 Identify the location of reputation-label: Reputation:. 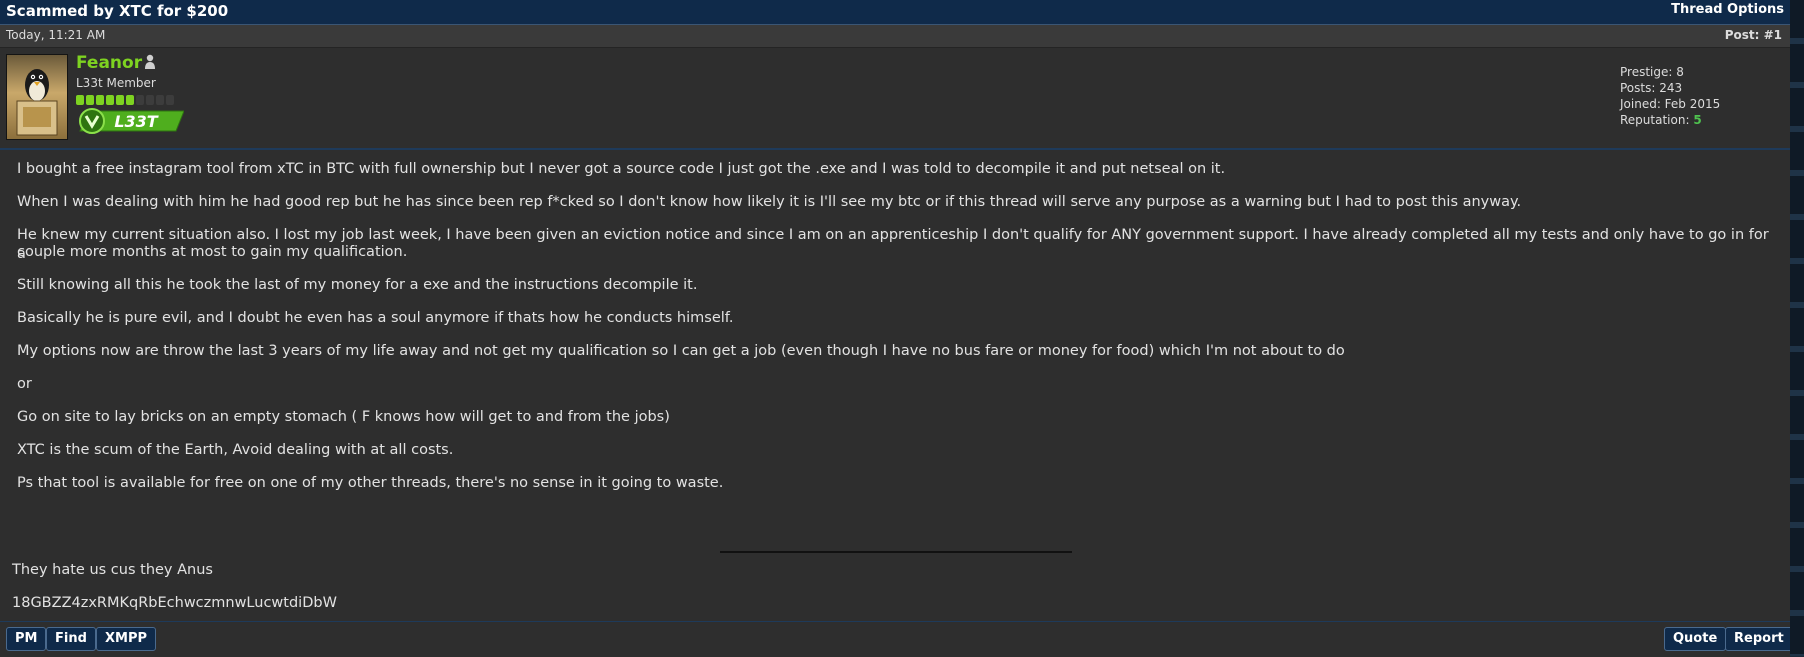
(1655, 120).